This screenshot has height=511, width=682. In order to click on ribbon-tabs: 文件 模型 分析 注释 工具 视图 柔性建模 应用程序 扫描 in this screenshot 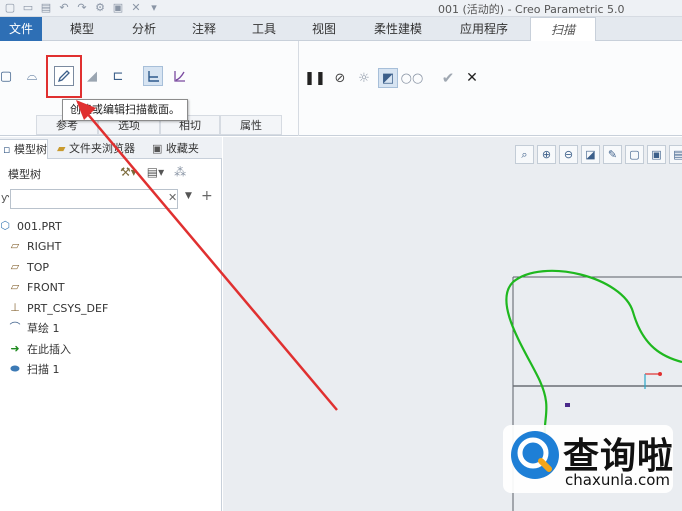, I will do `click(341, 29)`.